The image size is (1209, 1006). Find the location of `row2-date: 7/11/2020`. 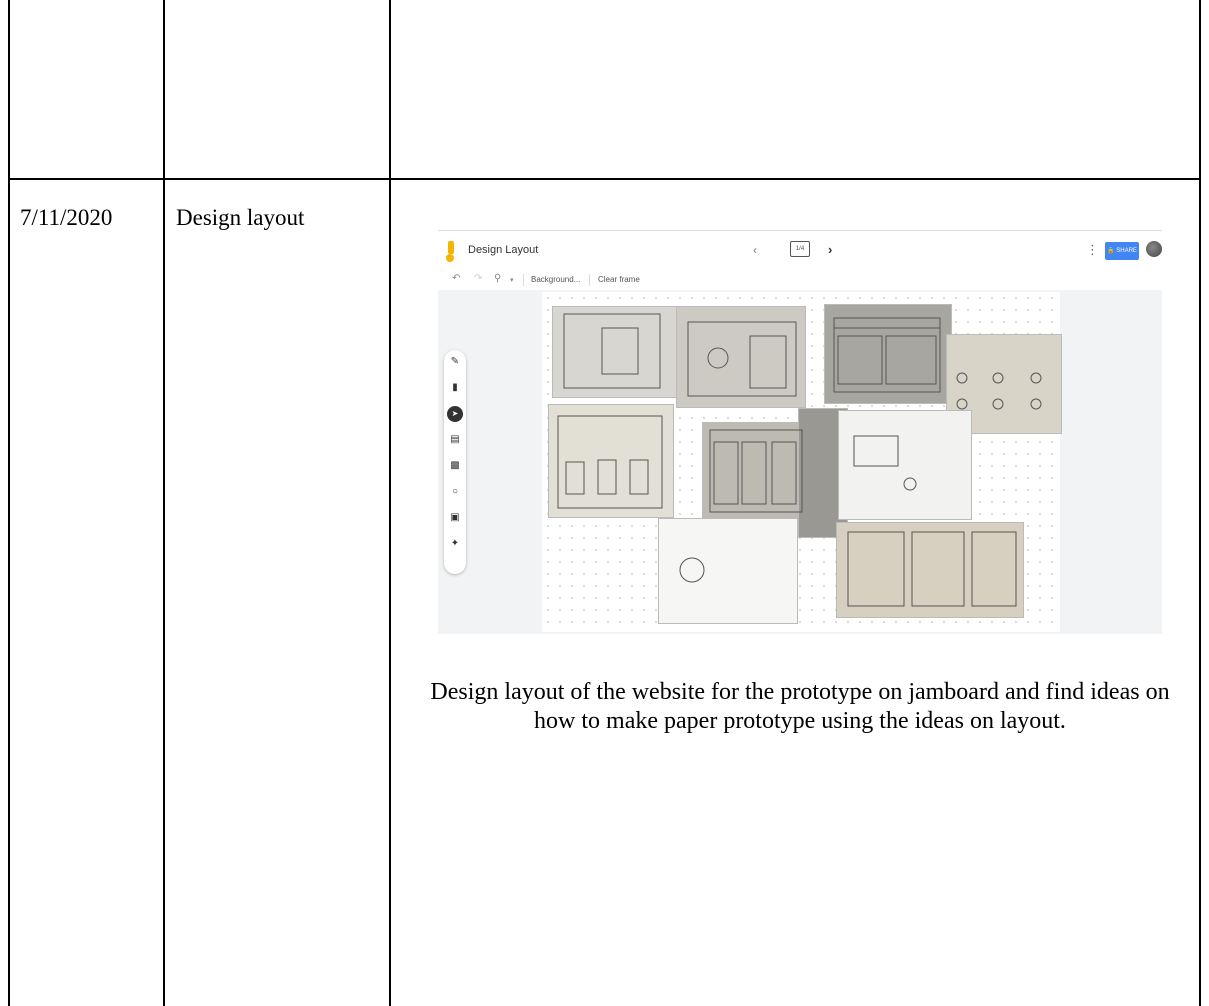

row2-date: 7/11/2020 is located at coordinates (66, 217).